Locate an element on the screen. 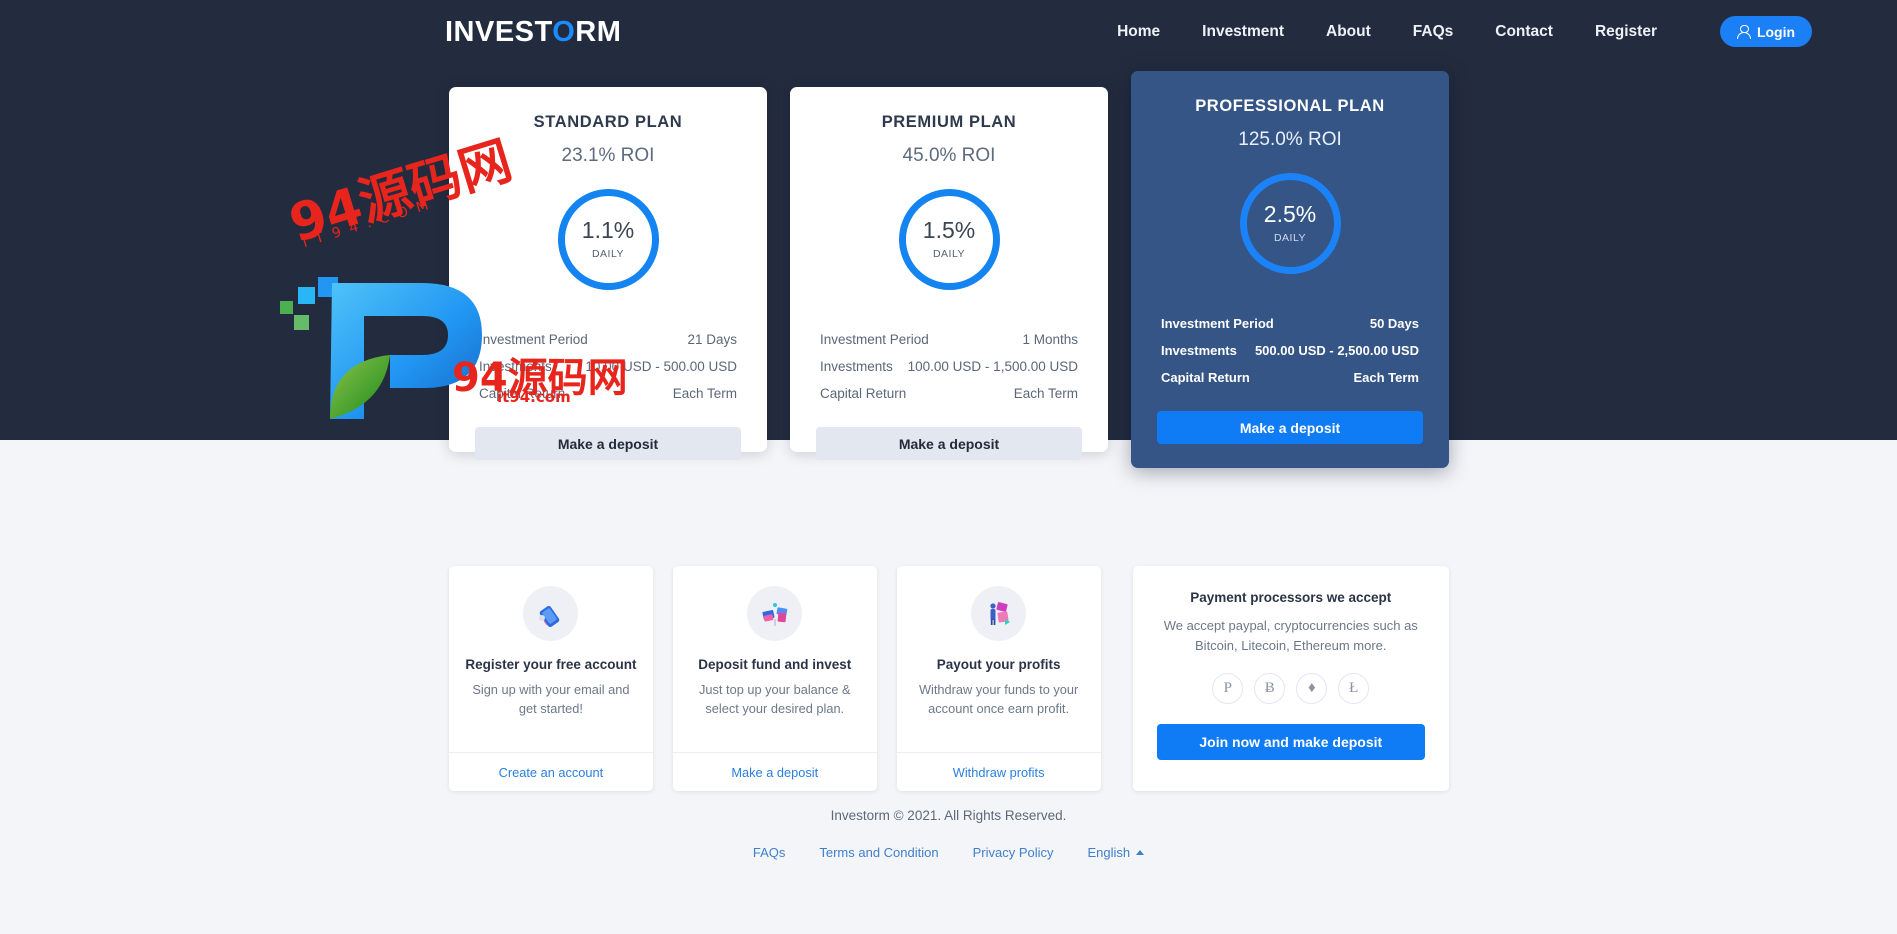 The height and width of the screenshot is (934, 1897). nav-item-faqs: FAQs is located at coordinates (1433, 32).